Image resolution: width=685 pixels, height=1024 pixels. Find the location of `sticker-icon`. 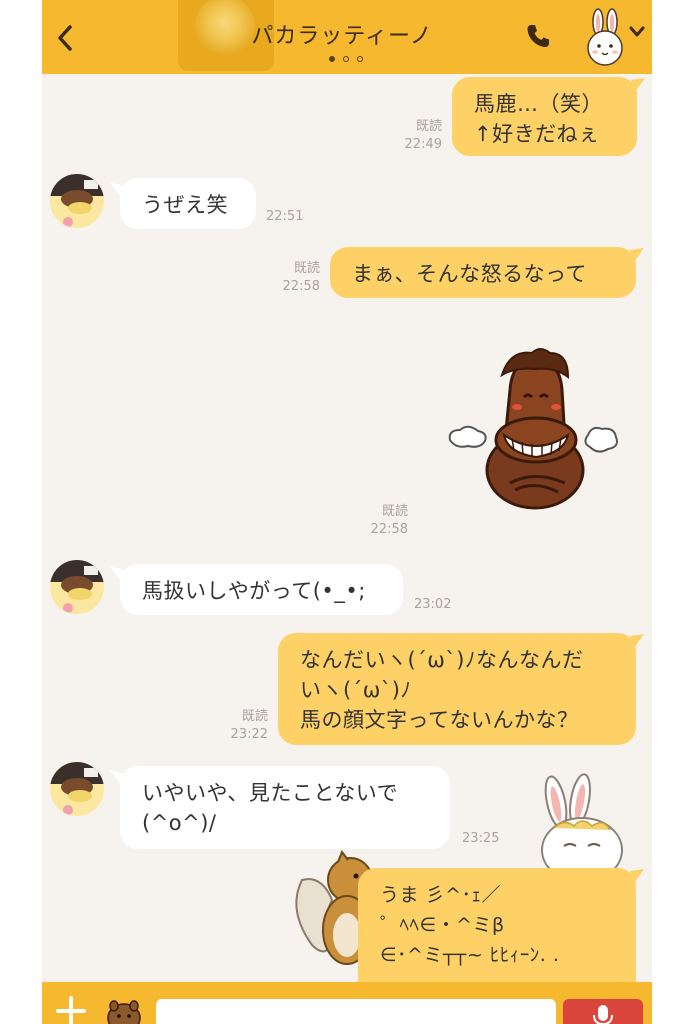

sticker-icon is located at coordinates (124, 1012).